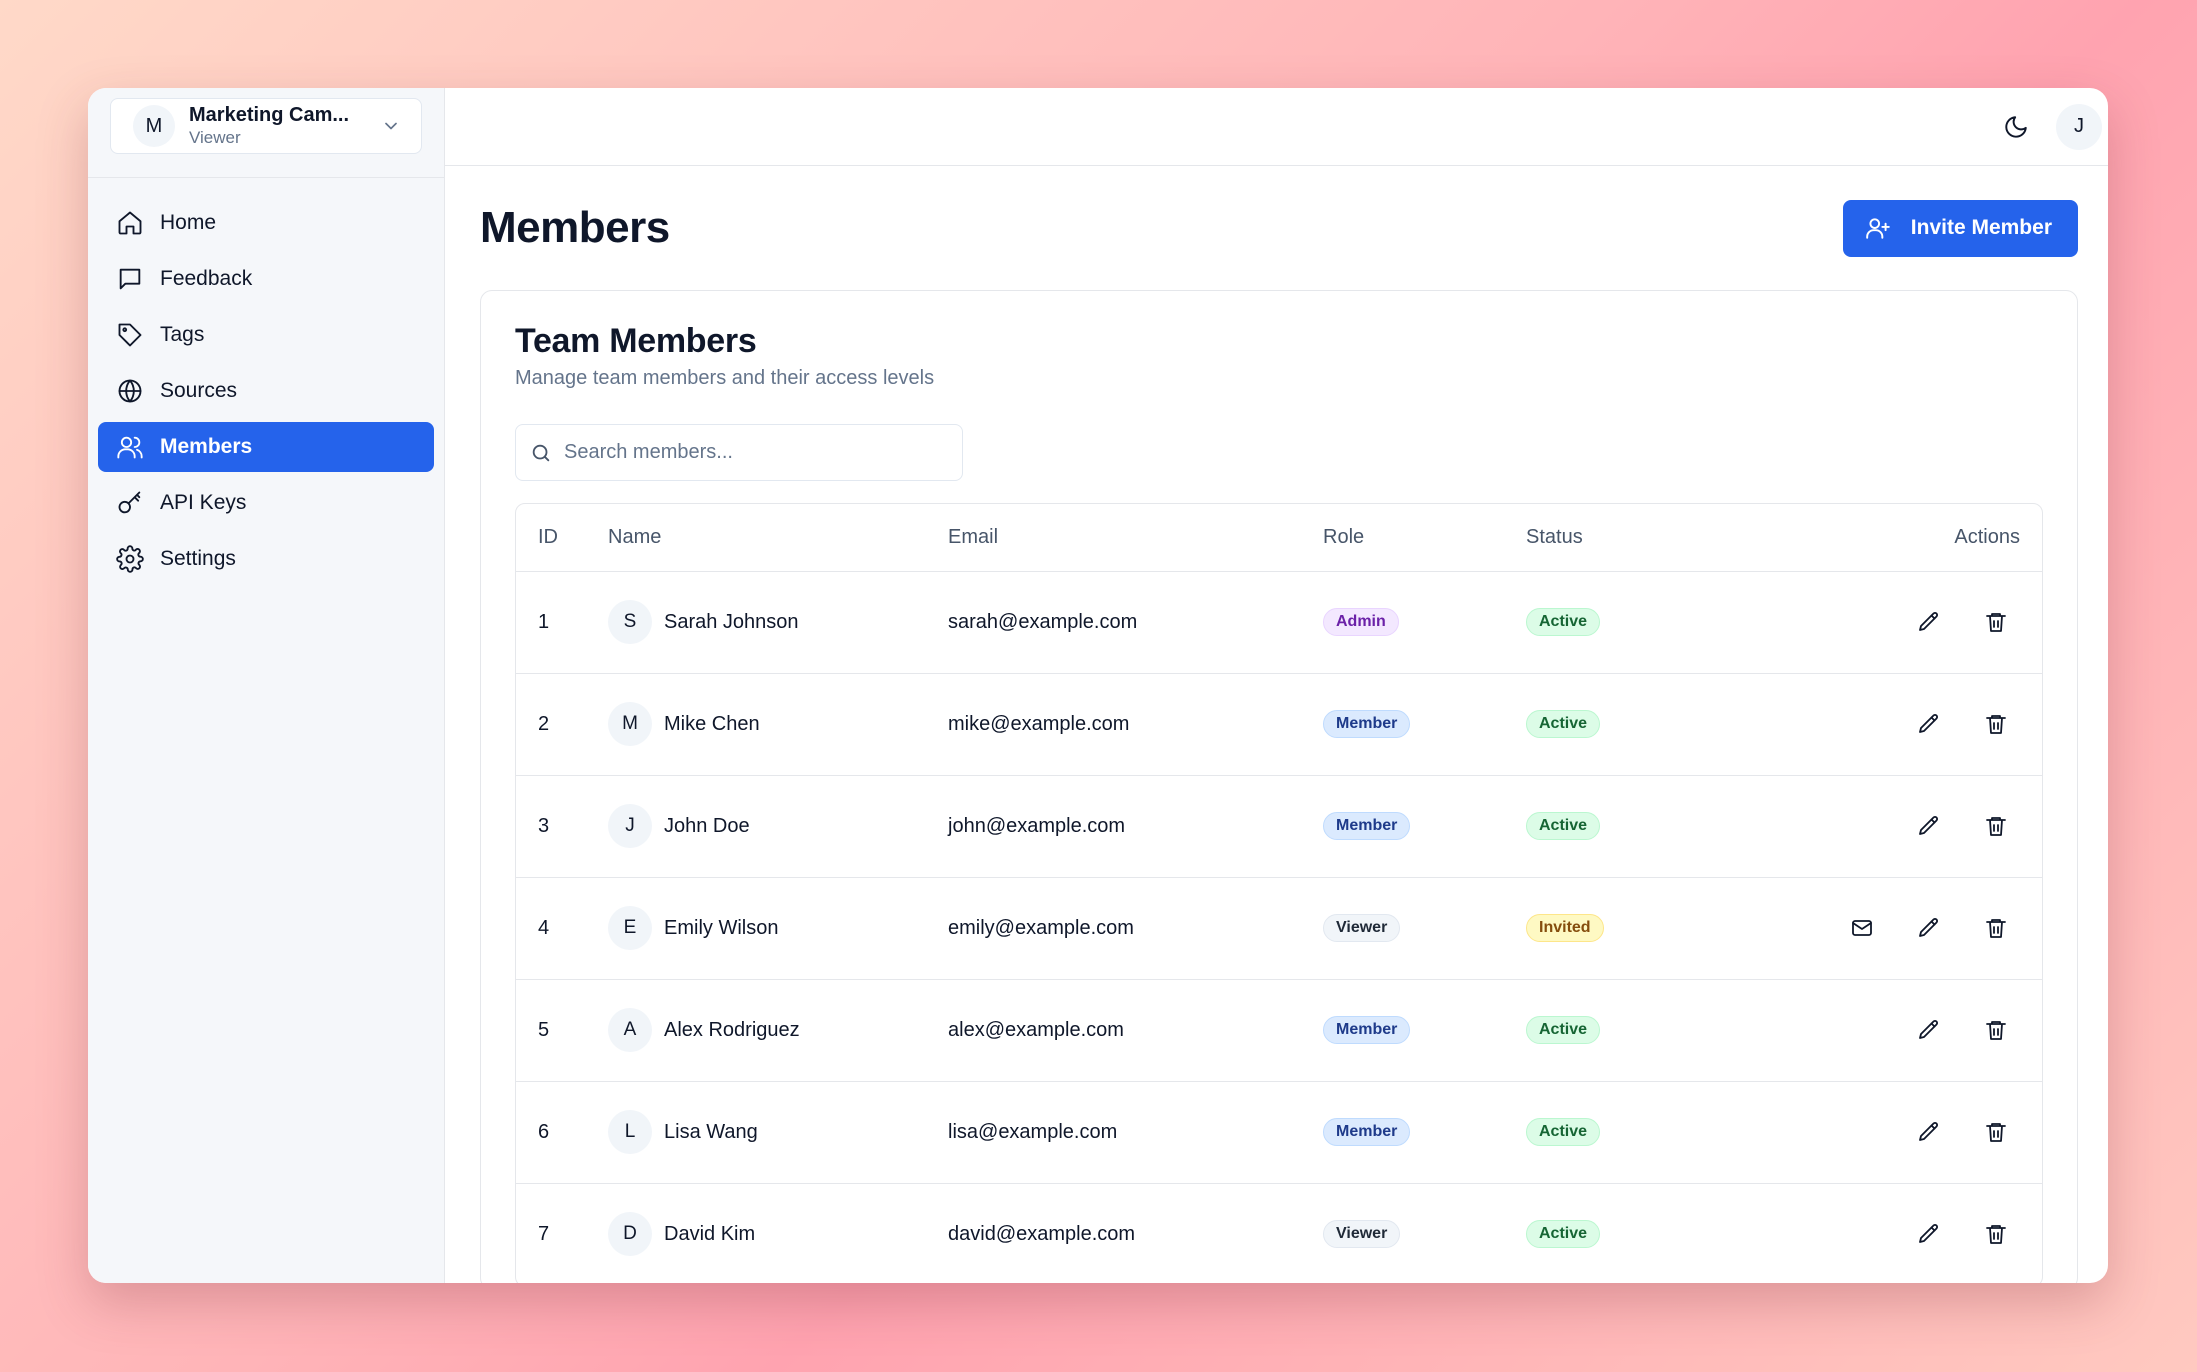  What do you see at coordinates (630, 1234) in the screenshot?
I see `avatar: D` at bounding box center [630, 1234].